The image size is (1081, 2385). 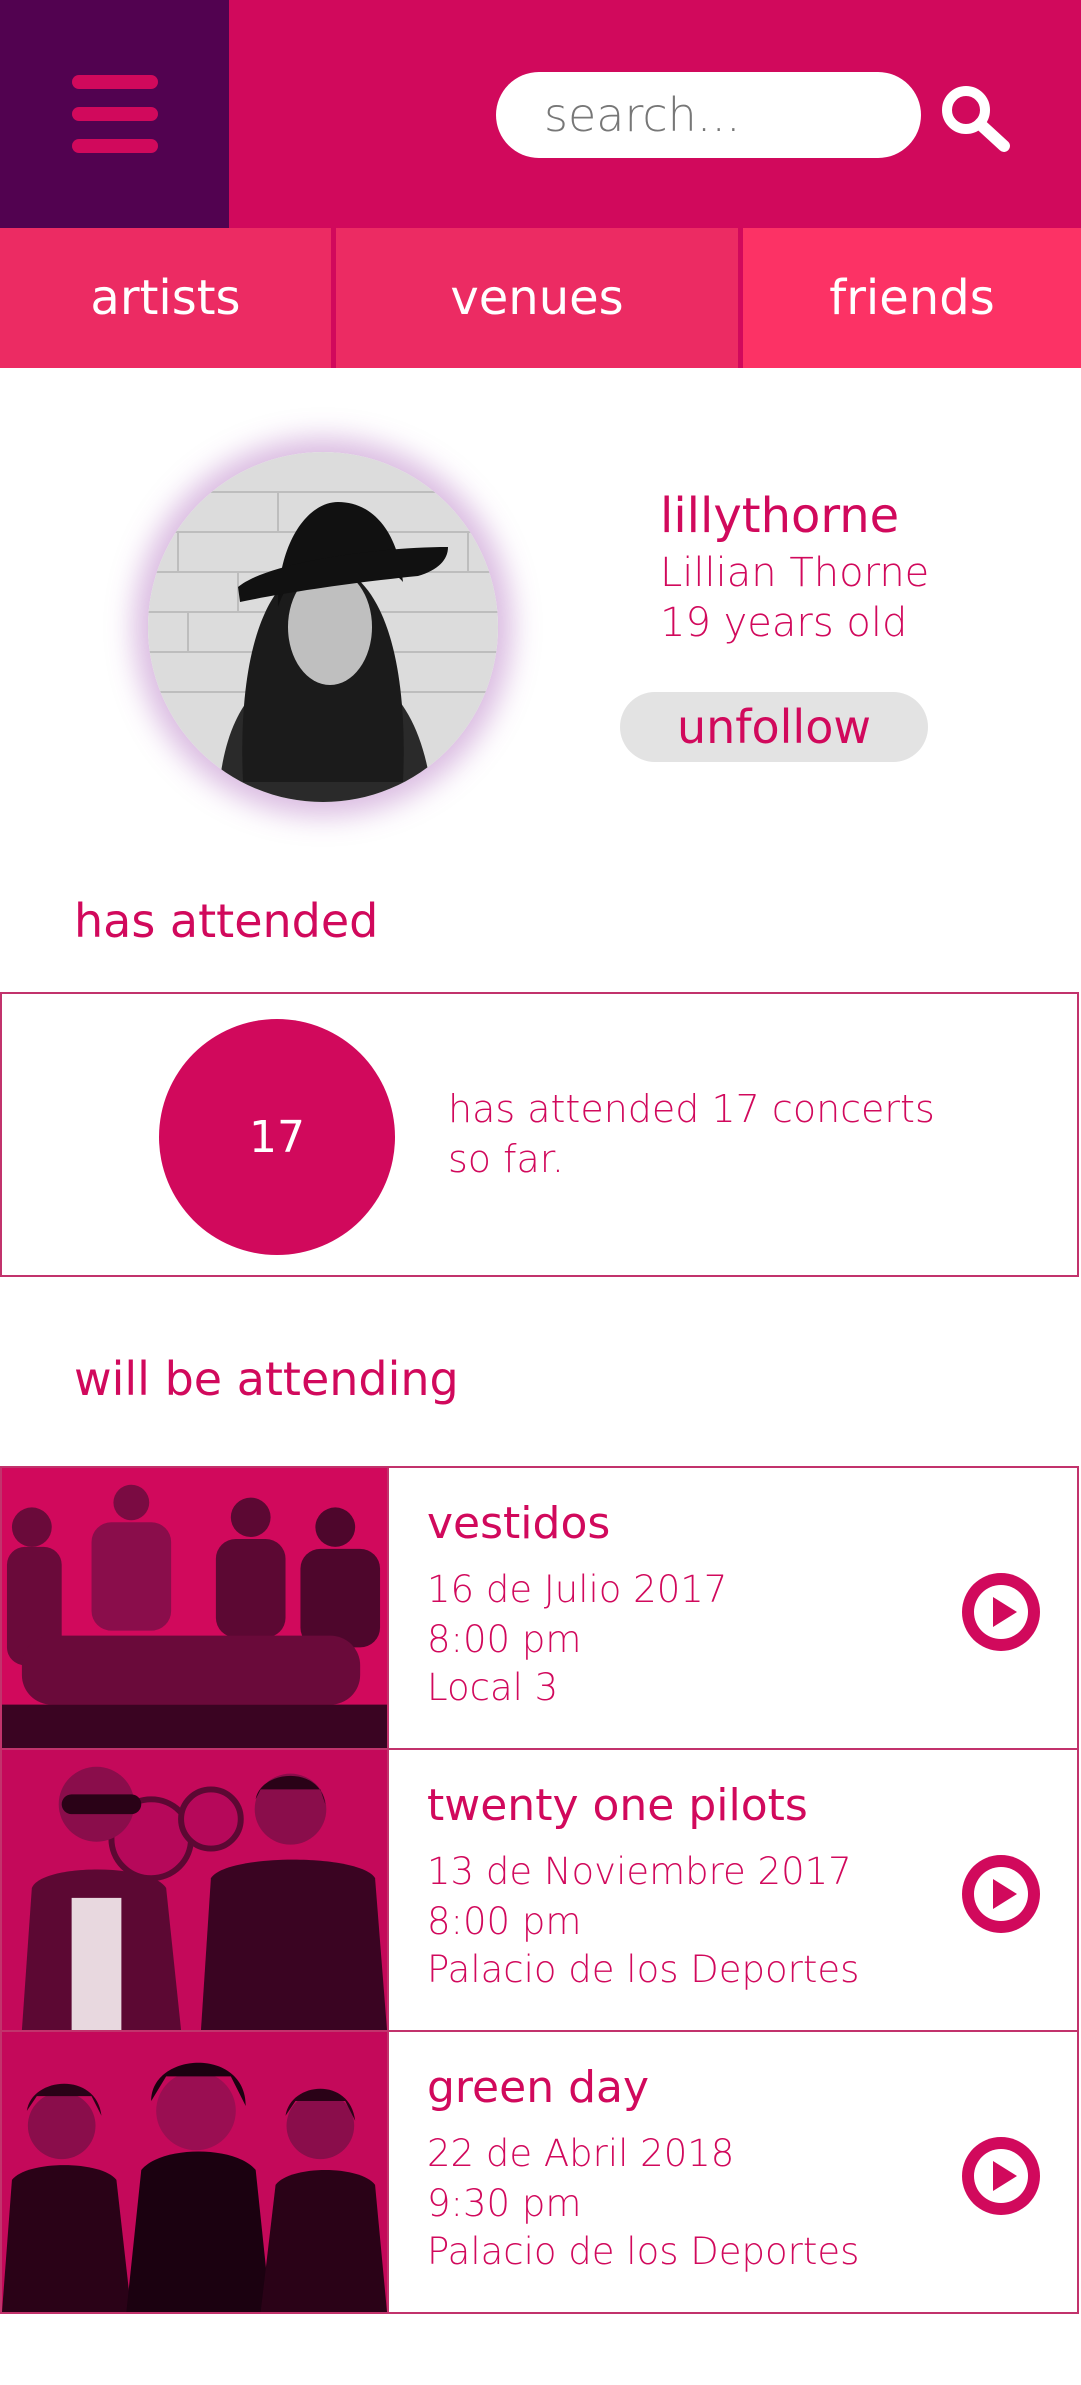 What do you see at coordinates (639, 1871) in the screenshot?
I see `event-date: 13 de Noviembre 2017` at bounding box center [639, 1871].